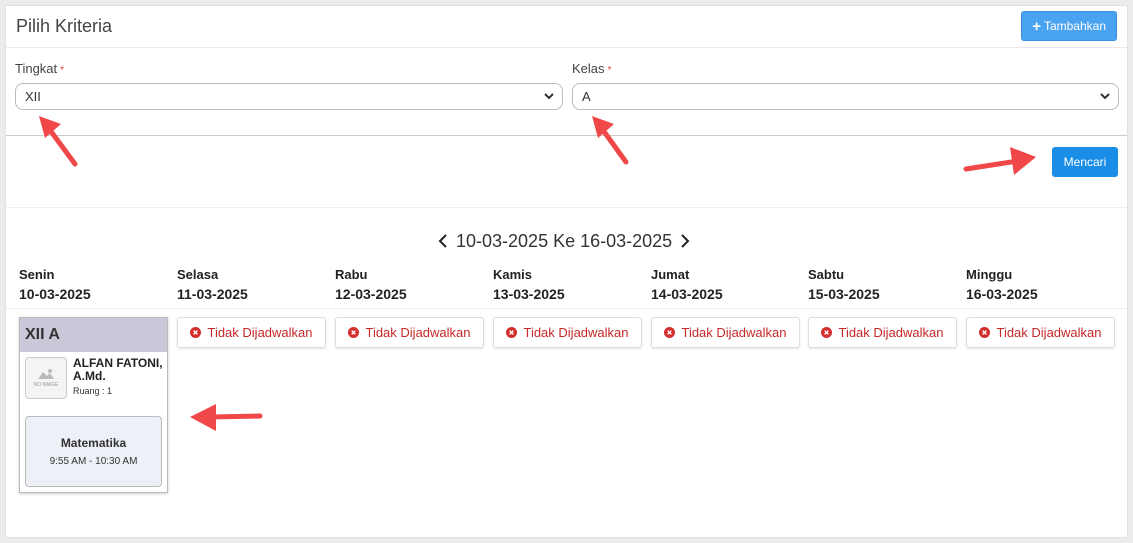 Image resolution: width=1133 pixels, height=543 pixels. Describe the element at coordinates (93, 335) in the screenshot. I see `class-name: XII A` at that location.